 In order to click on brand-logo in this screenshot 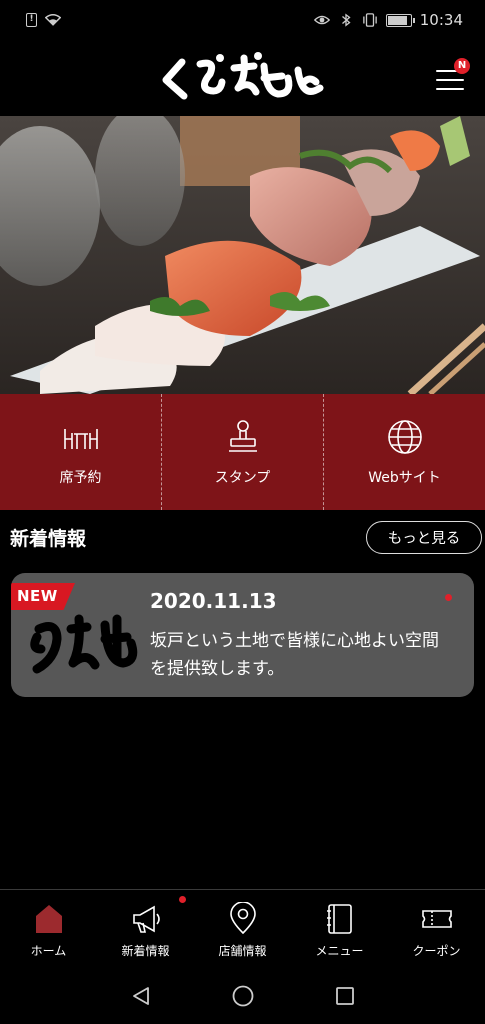, I will do `click(243, 76)`.